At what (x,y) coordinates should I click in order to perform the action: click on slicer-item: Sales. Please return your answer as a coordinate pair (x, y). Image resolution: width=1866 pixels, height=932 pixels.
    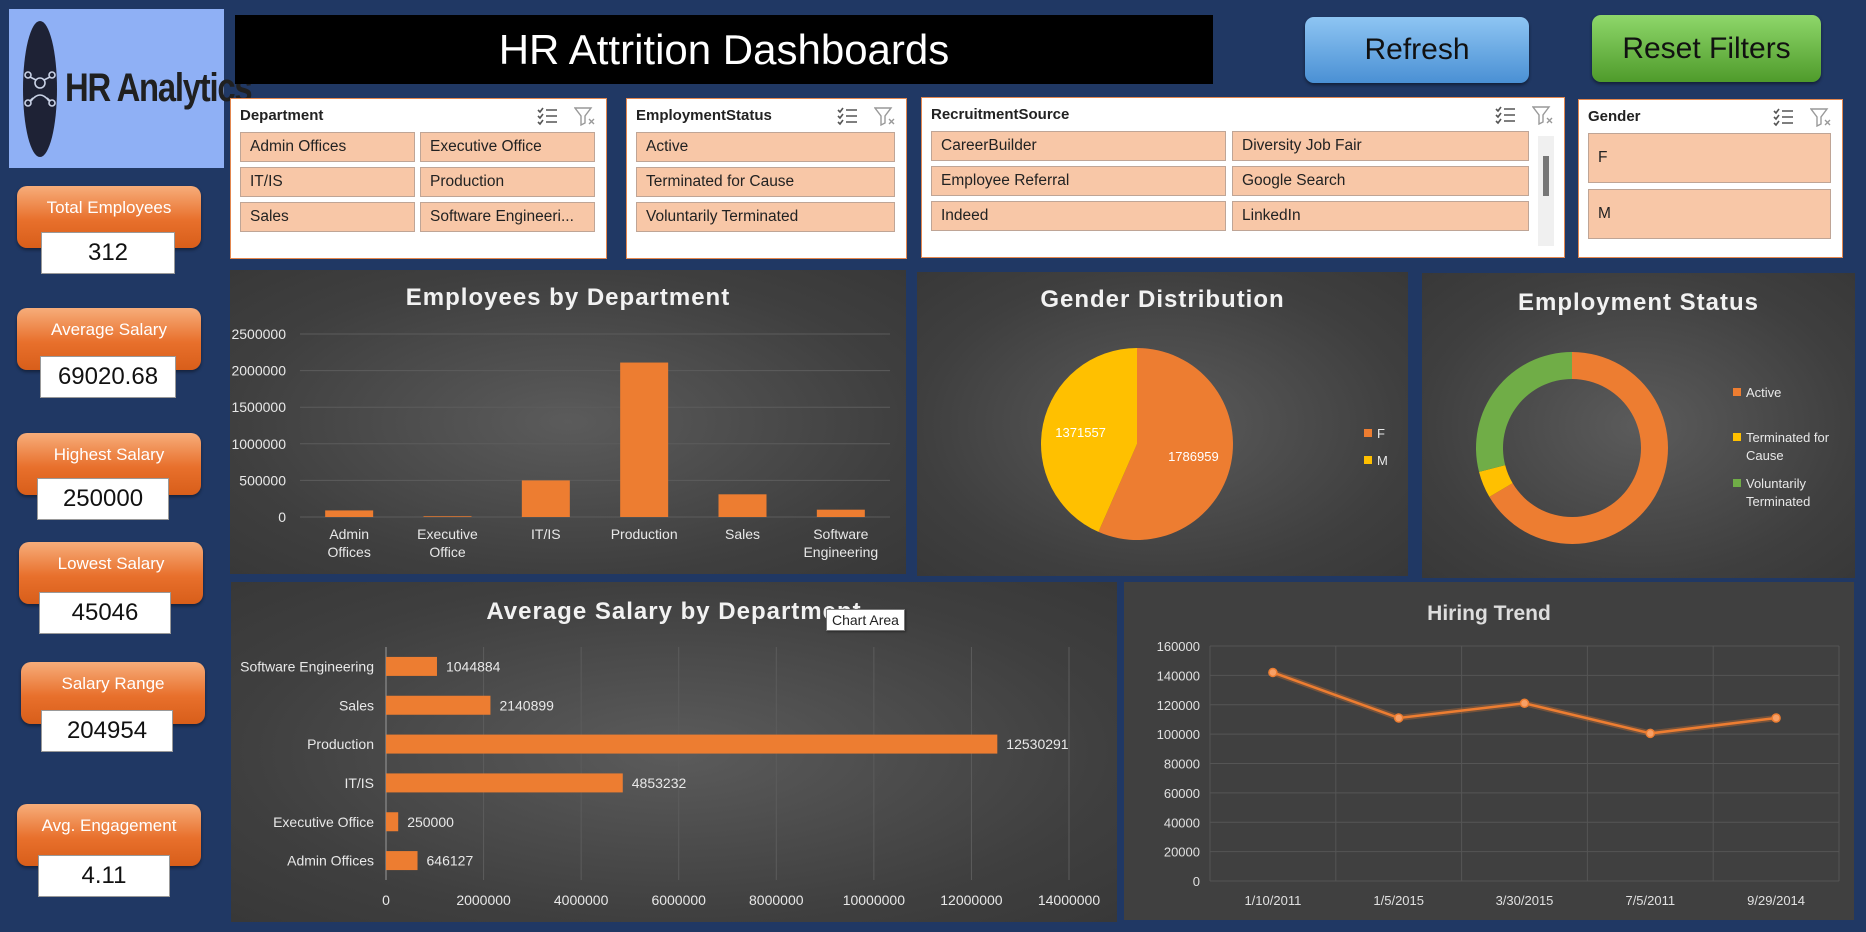
    Looking at the image, I should click on (327, 217).